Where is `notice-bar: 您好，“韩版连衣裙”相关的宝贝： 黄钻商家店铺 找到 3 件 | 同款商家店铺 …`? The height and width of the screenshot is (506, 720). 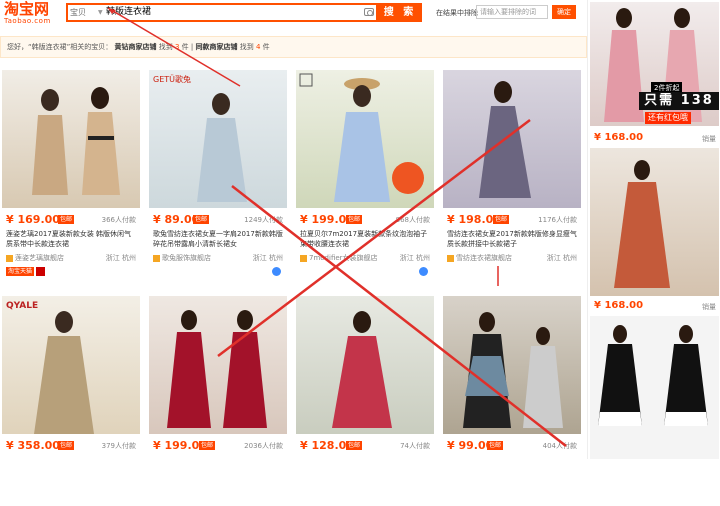 notice-bar: 您好，“韩版连衣裙”相关的宝贝： 黄钻商家店铺 找到 3 件 | 同款商家店铺 … is located at coordinates (293, 47).